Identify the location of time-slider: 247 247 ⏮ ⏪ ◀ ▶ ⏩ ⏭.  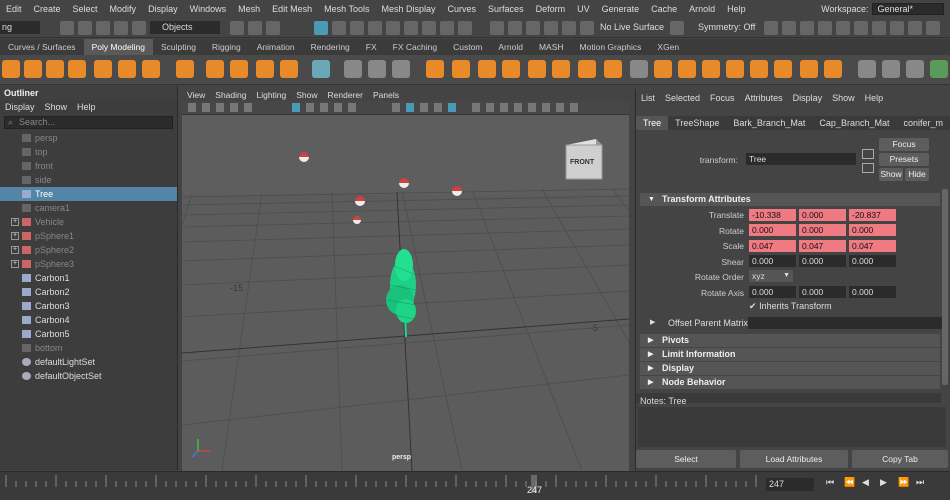
(475, 485).